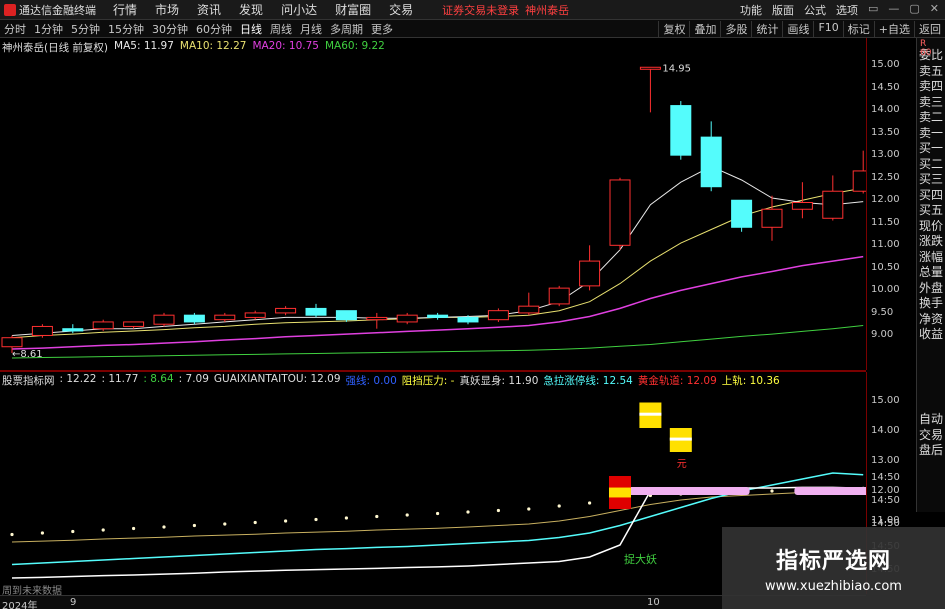 This screenshot has width=945, height=609. What do you see at coordinates (251, 29) in the screenshot?
I see `period-daily: 日线` at bounding box center [251, 29].